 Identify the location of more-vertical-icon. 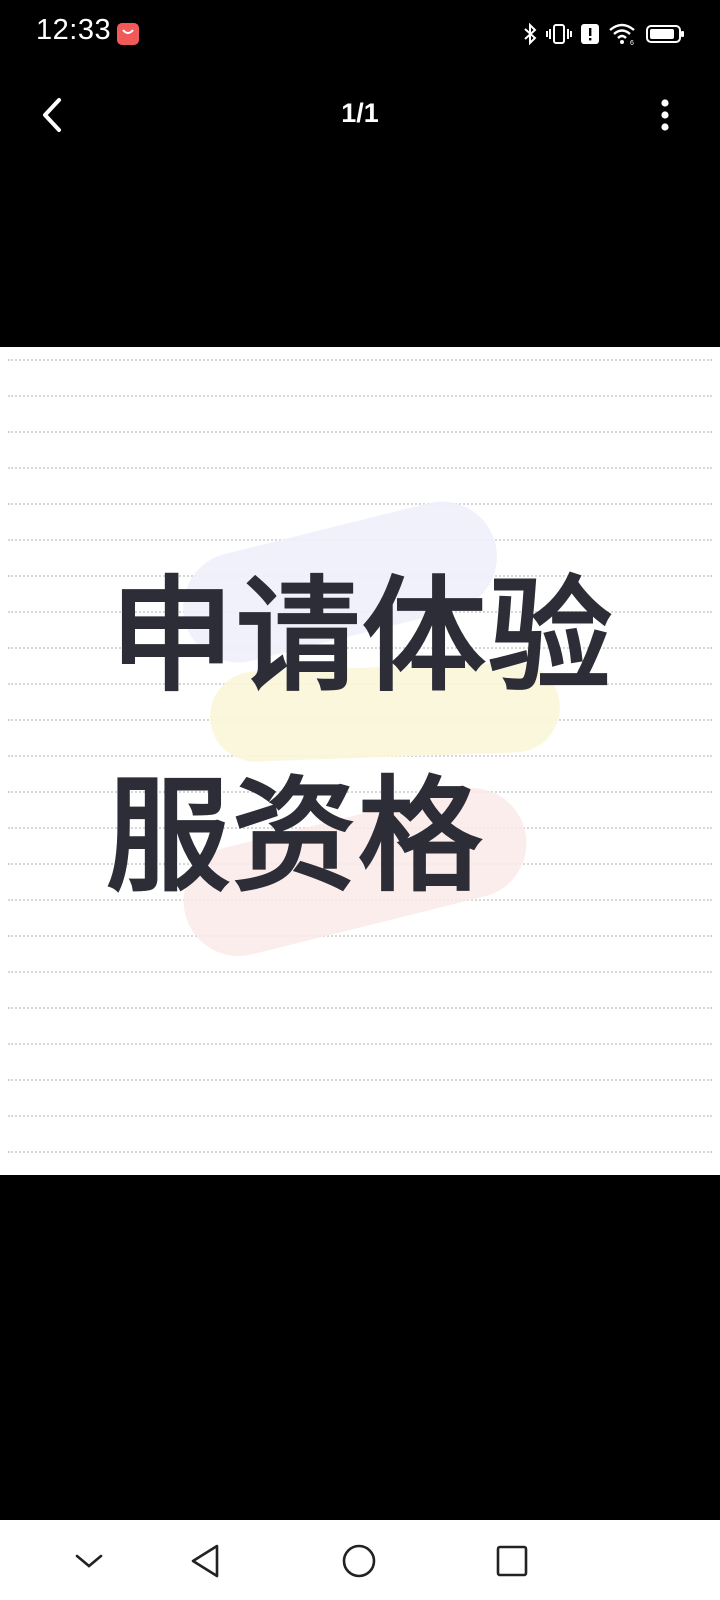
(665, 115).